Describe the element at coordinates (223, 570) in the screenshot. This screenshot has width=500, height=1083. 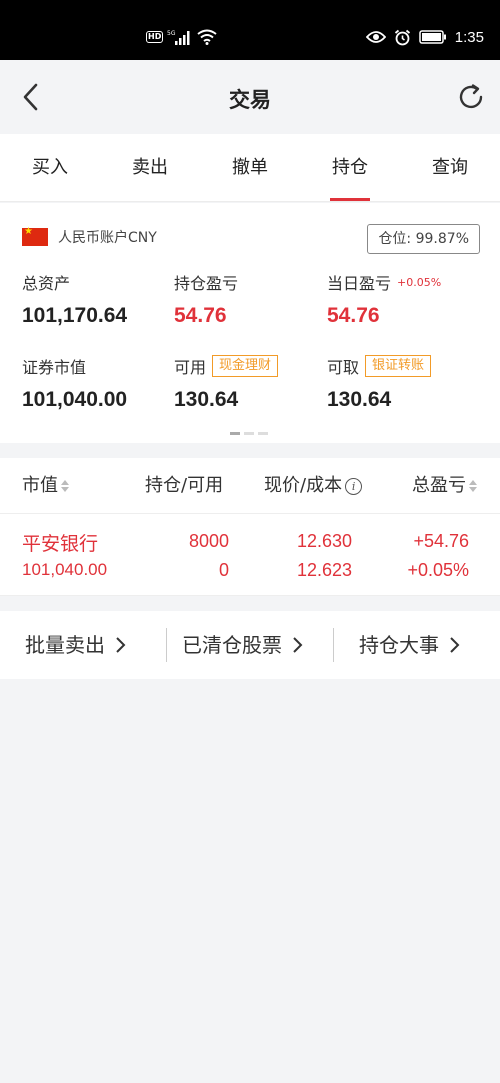
I see `stock-available: 0` at that location.